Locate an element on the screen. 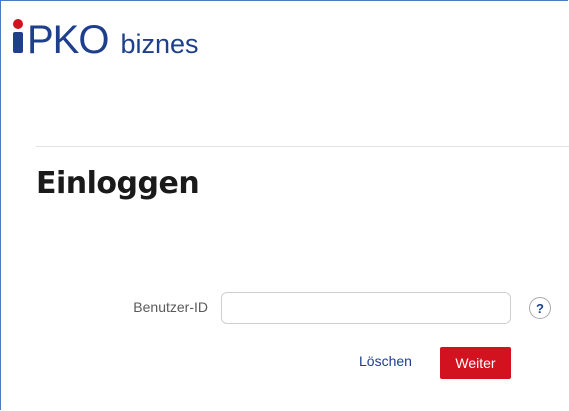 Image resolution: width=569 pixels, height=411 pixels. pko-biznes-logo: PKO biznes is located at coordinates (106, 40).